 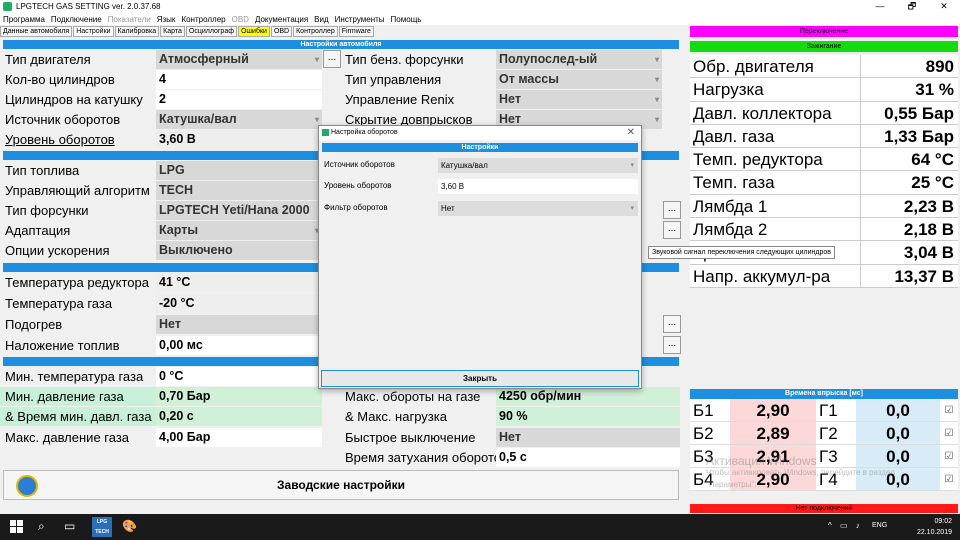 What do you see at coordinates (239, 324) in the screenshot?
I see `heating-select: Нет` at bounding box center [239, 324].